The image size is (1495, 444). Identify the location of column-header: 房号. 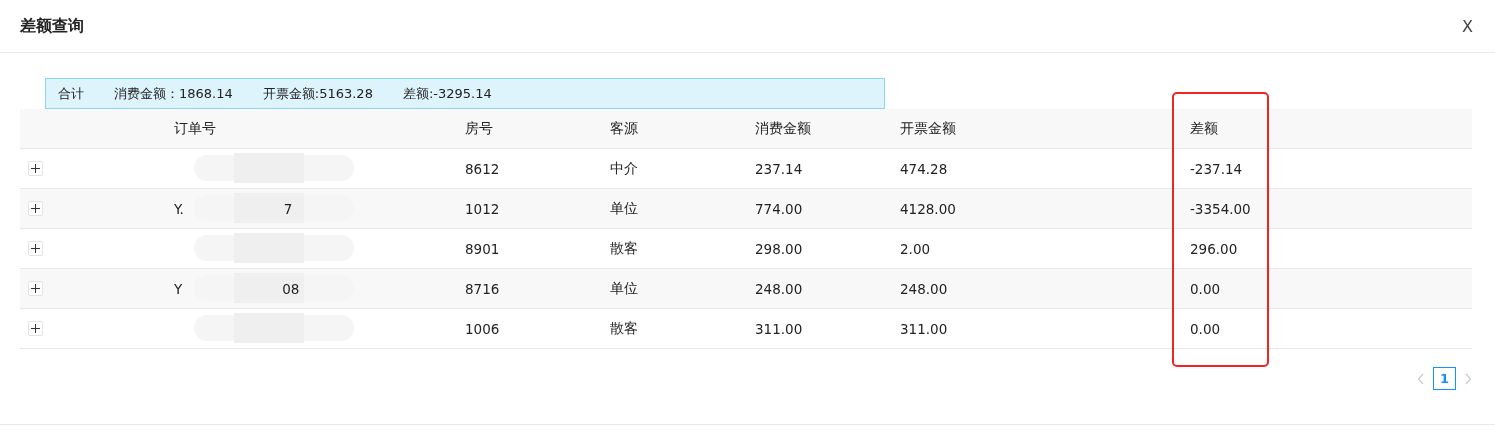
(479, 128).